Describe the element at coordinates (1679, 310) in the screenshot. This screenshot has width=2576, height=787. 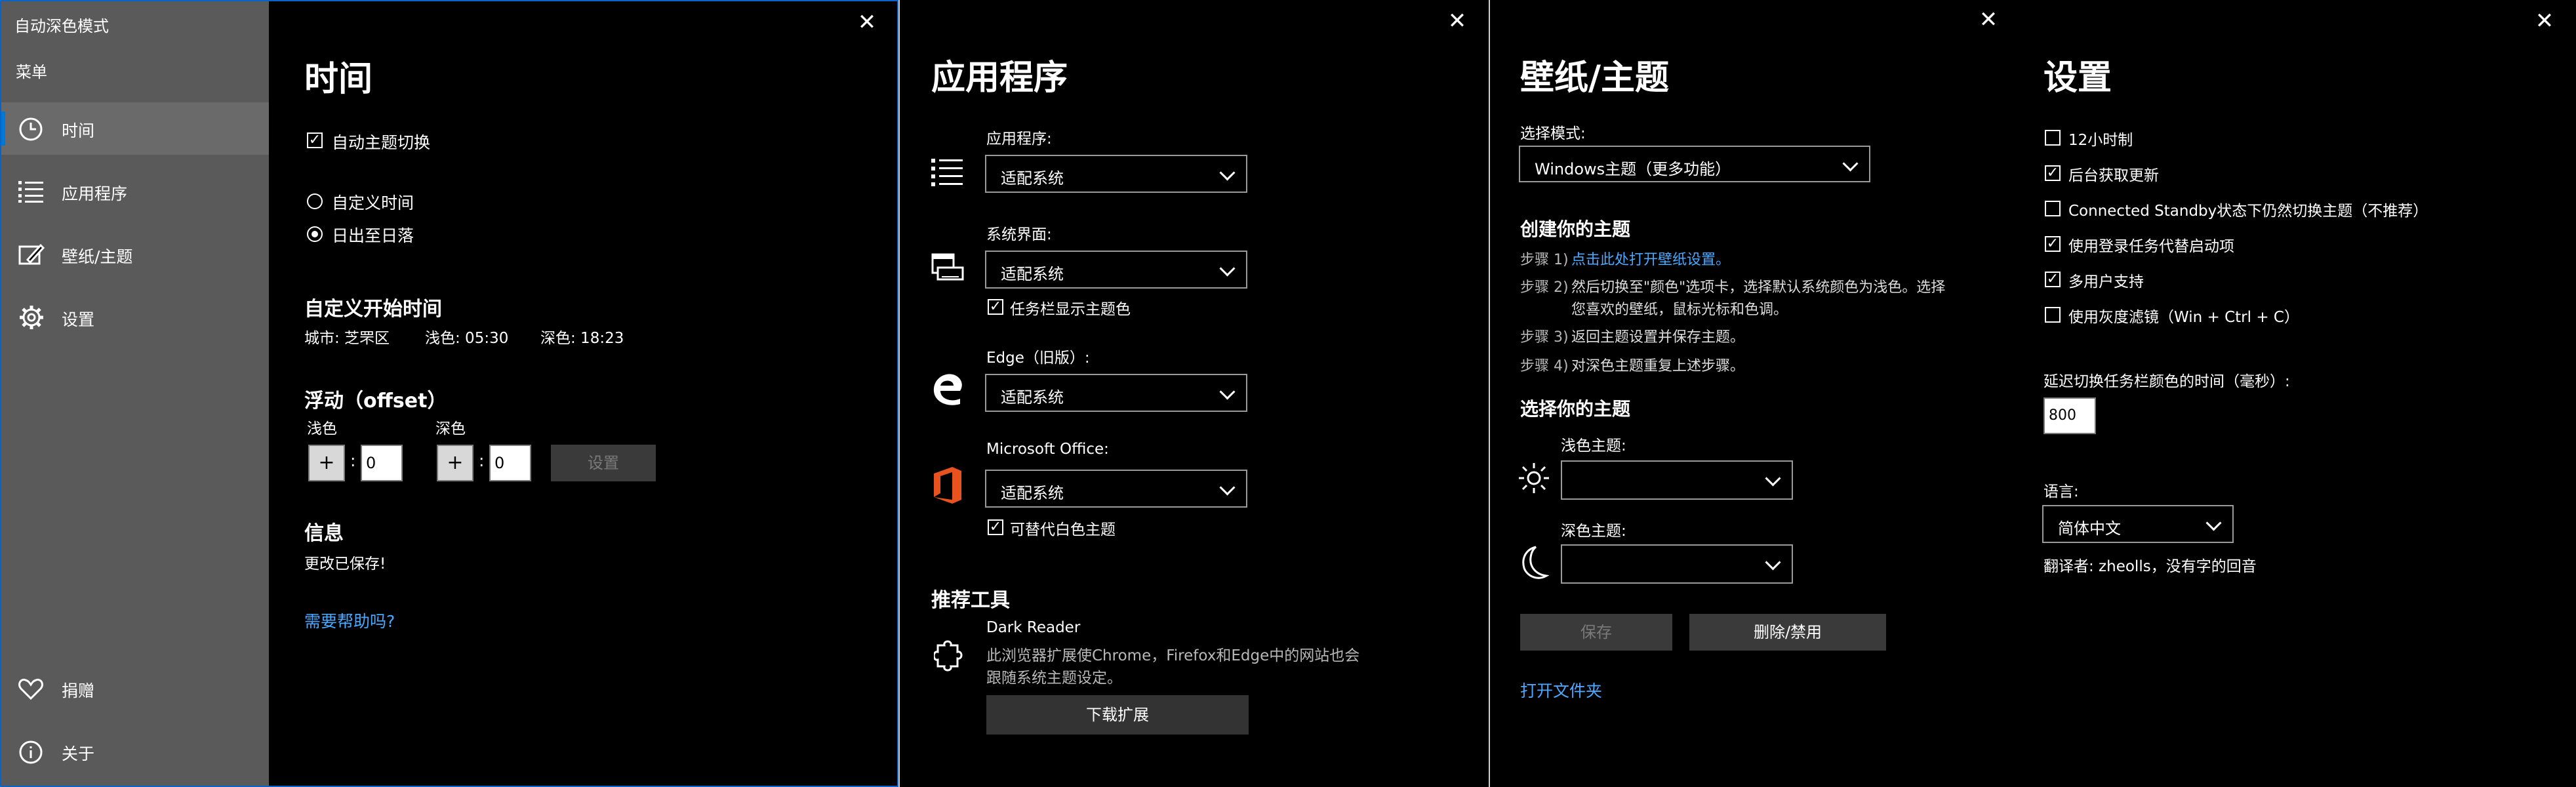
I see `step2-text-2: 您喜欢的壁纸，鼠标光标和色调。` at that location.